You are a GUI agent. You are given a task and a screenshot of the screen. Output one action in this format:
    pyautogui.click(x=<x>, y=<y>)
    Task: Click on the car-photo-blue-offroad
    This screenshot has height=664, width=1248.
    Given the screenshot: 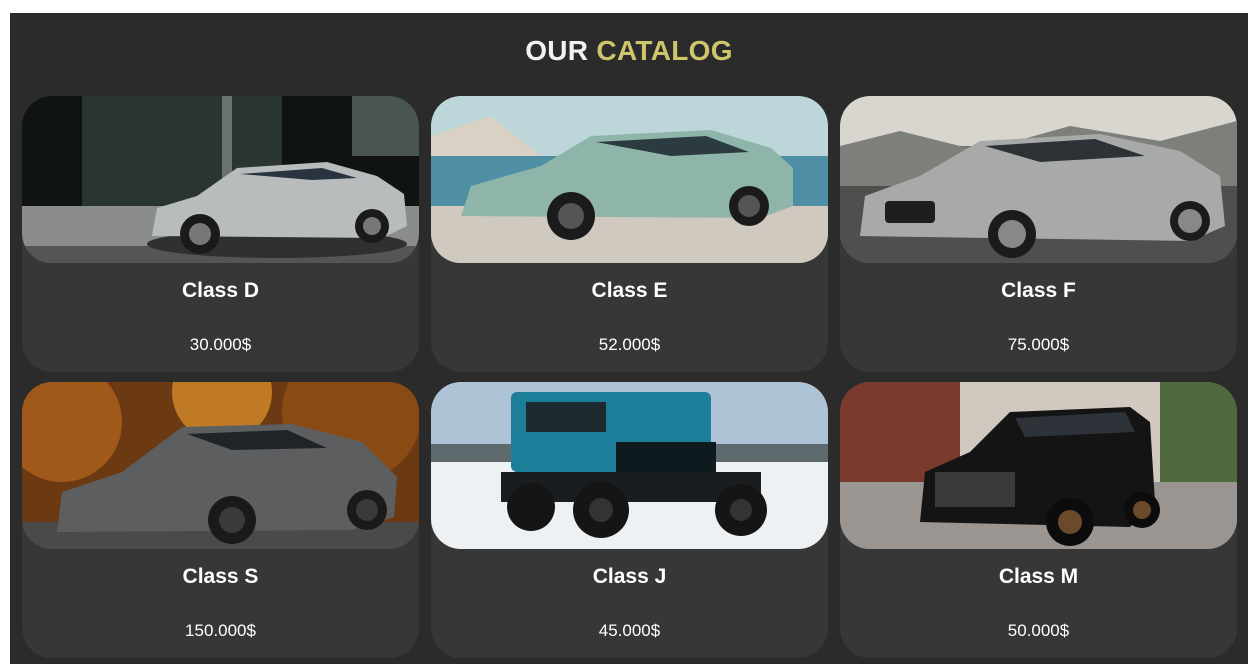 What is the action you would take?
    pyautogui.click(x=629, y=465)
    